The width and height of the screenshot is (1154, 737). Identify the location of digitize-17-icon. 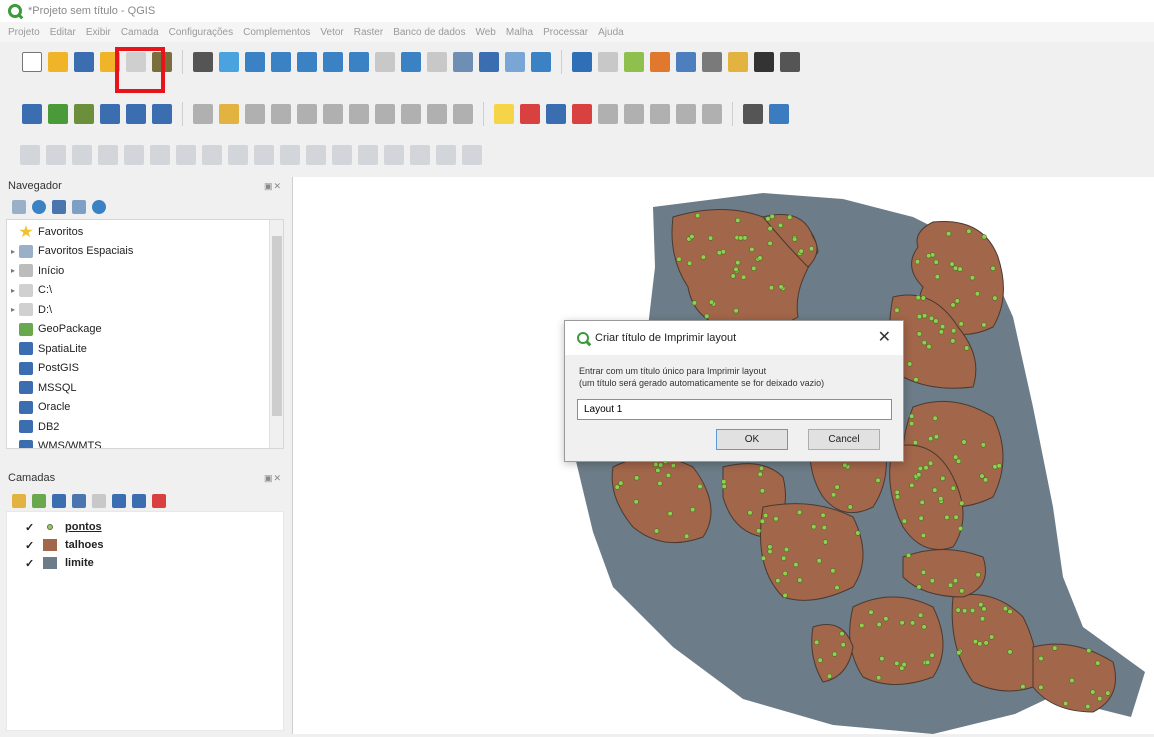
(446, 155).